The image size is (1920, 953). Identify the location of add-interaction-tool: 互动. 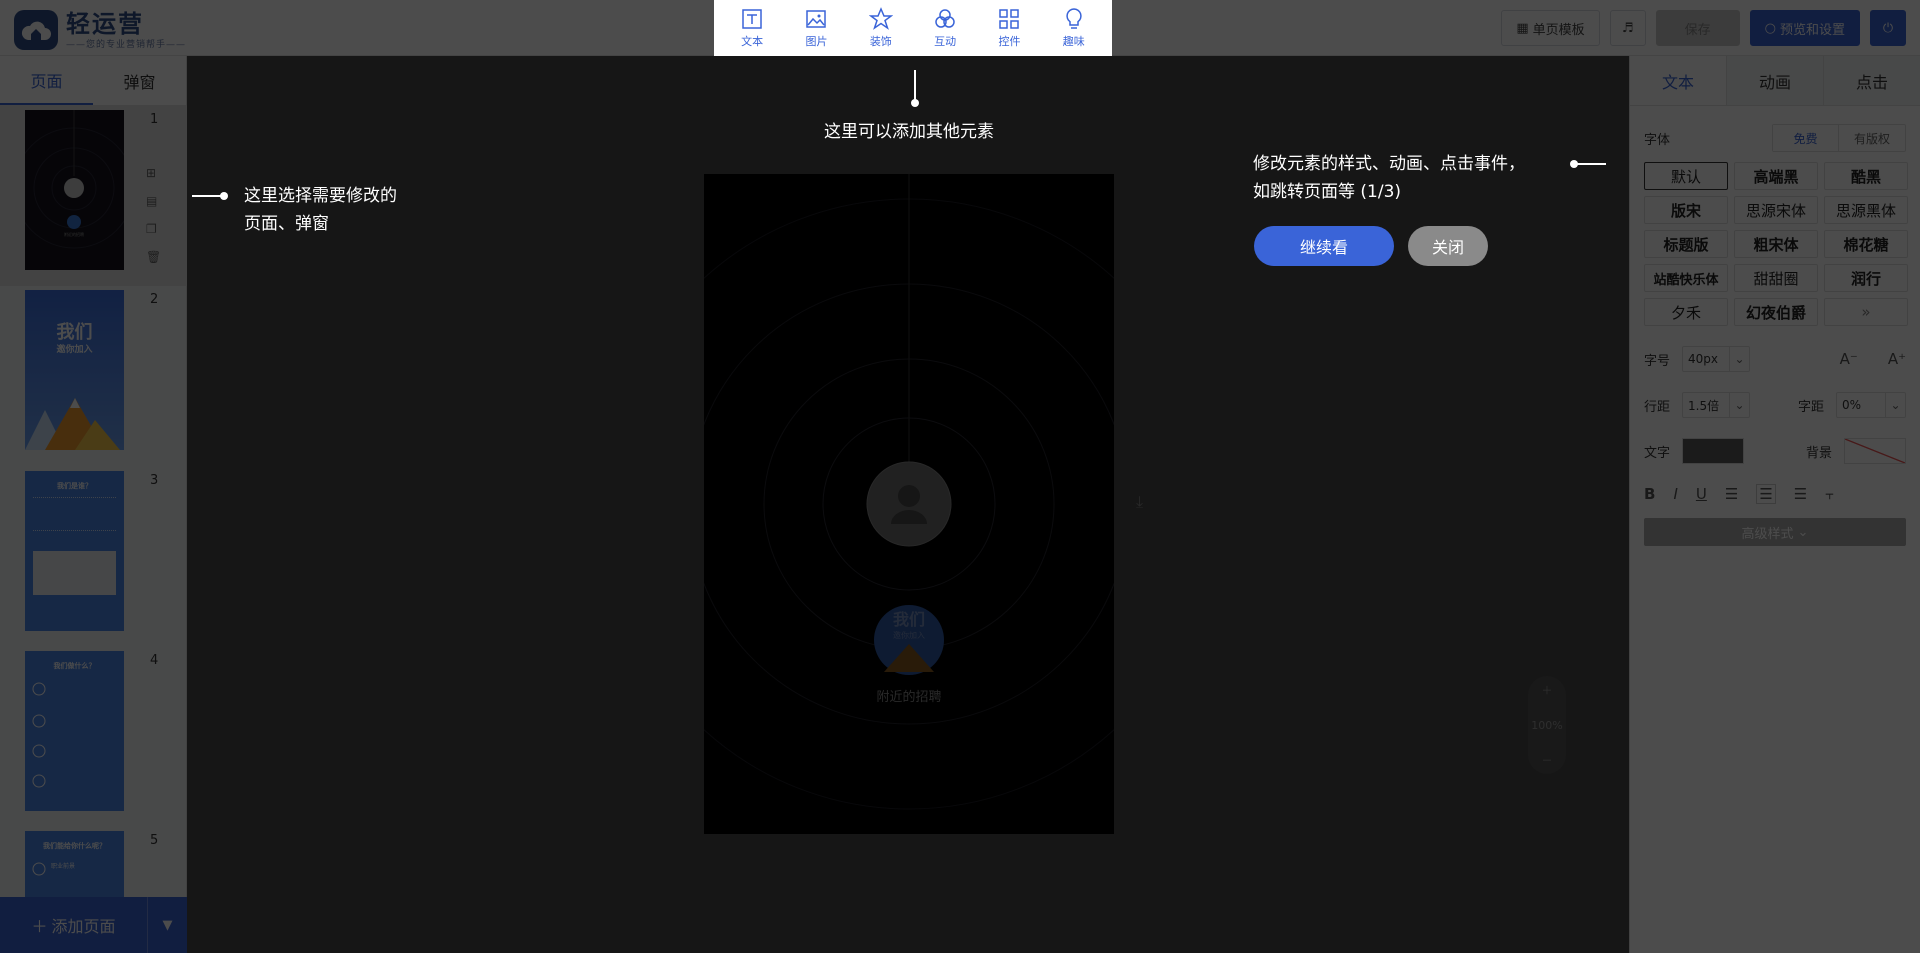
(945, 28).